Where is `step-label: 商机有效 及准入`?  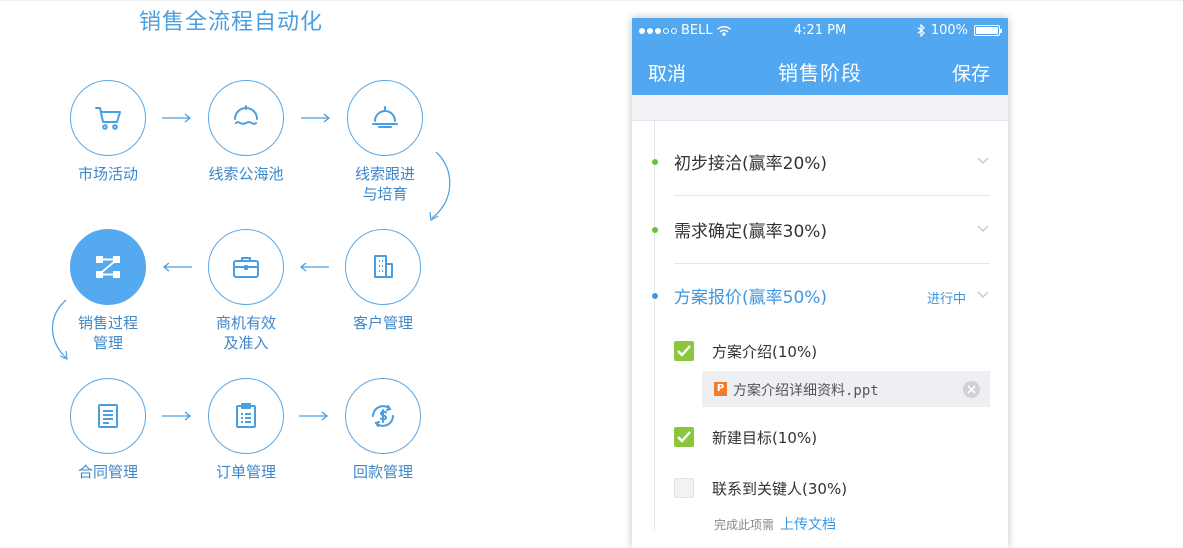 step-label: 商机有效 及准入 is located at coordinates (245, 333).